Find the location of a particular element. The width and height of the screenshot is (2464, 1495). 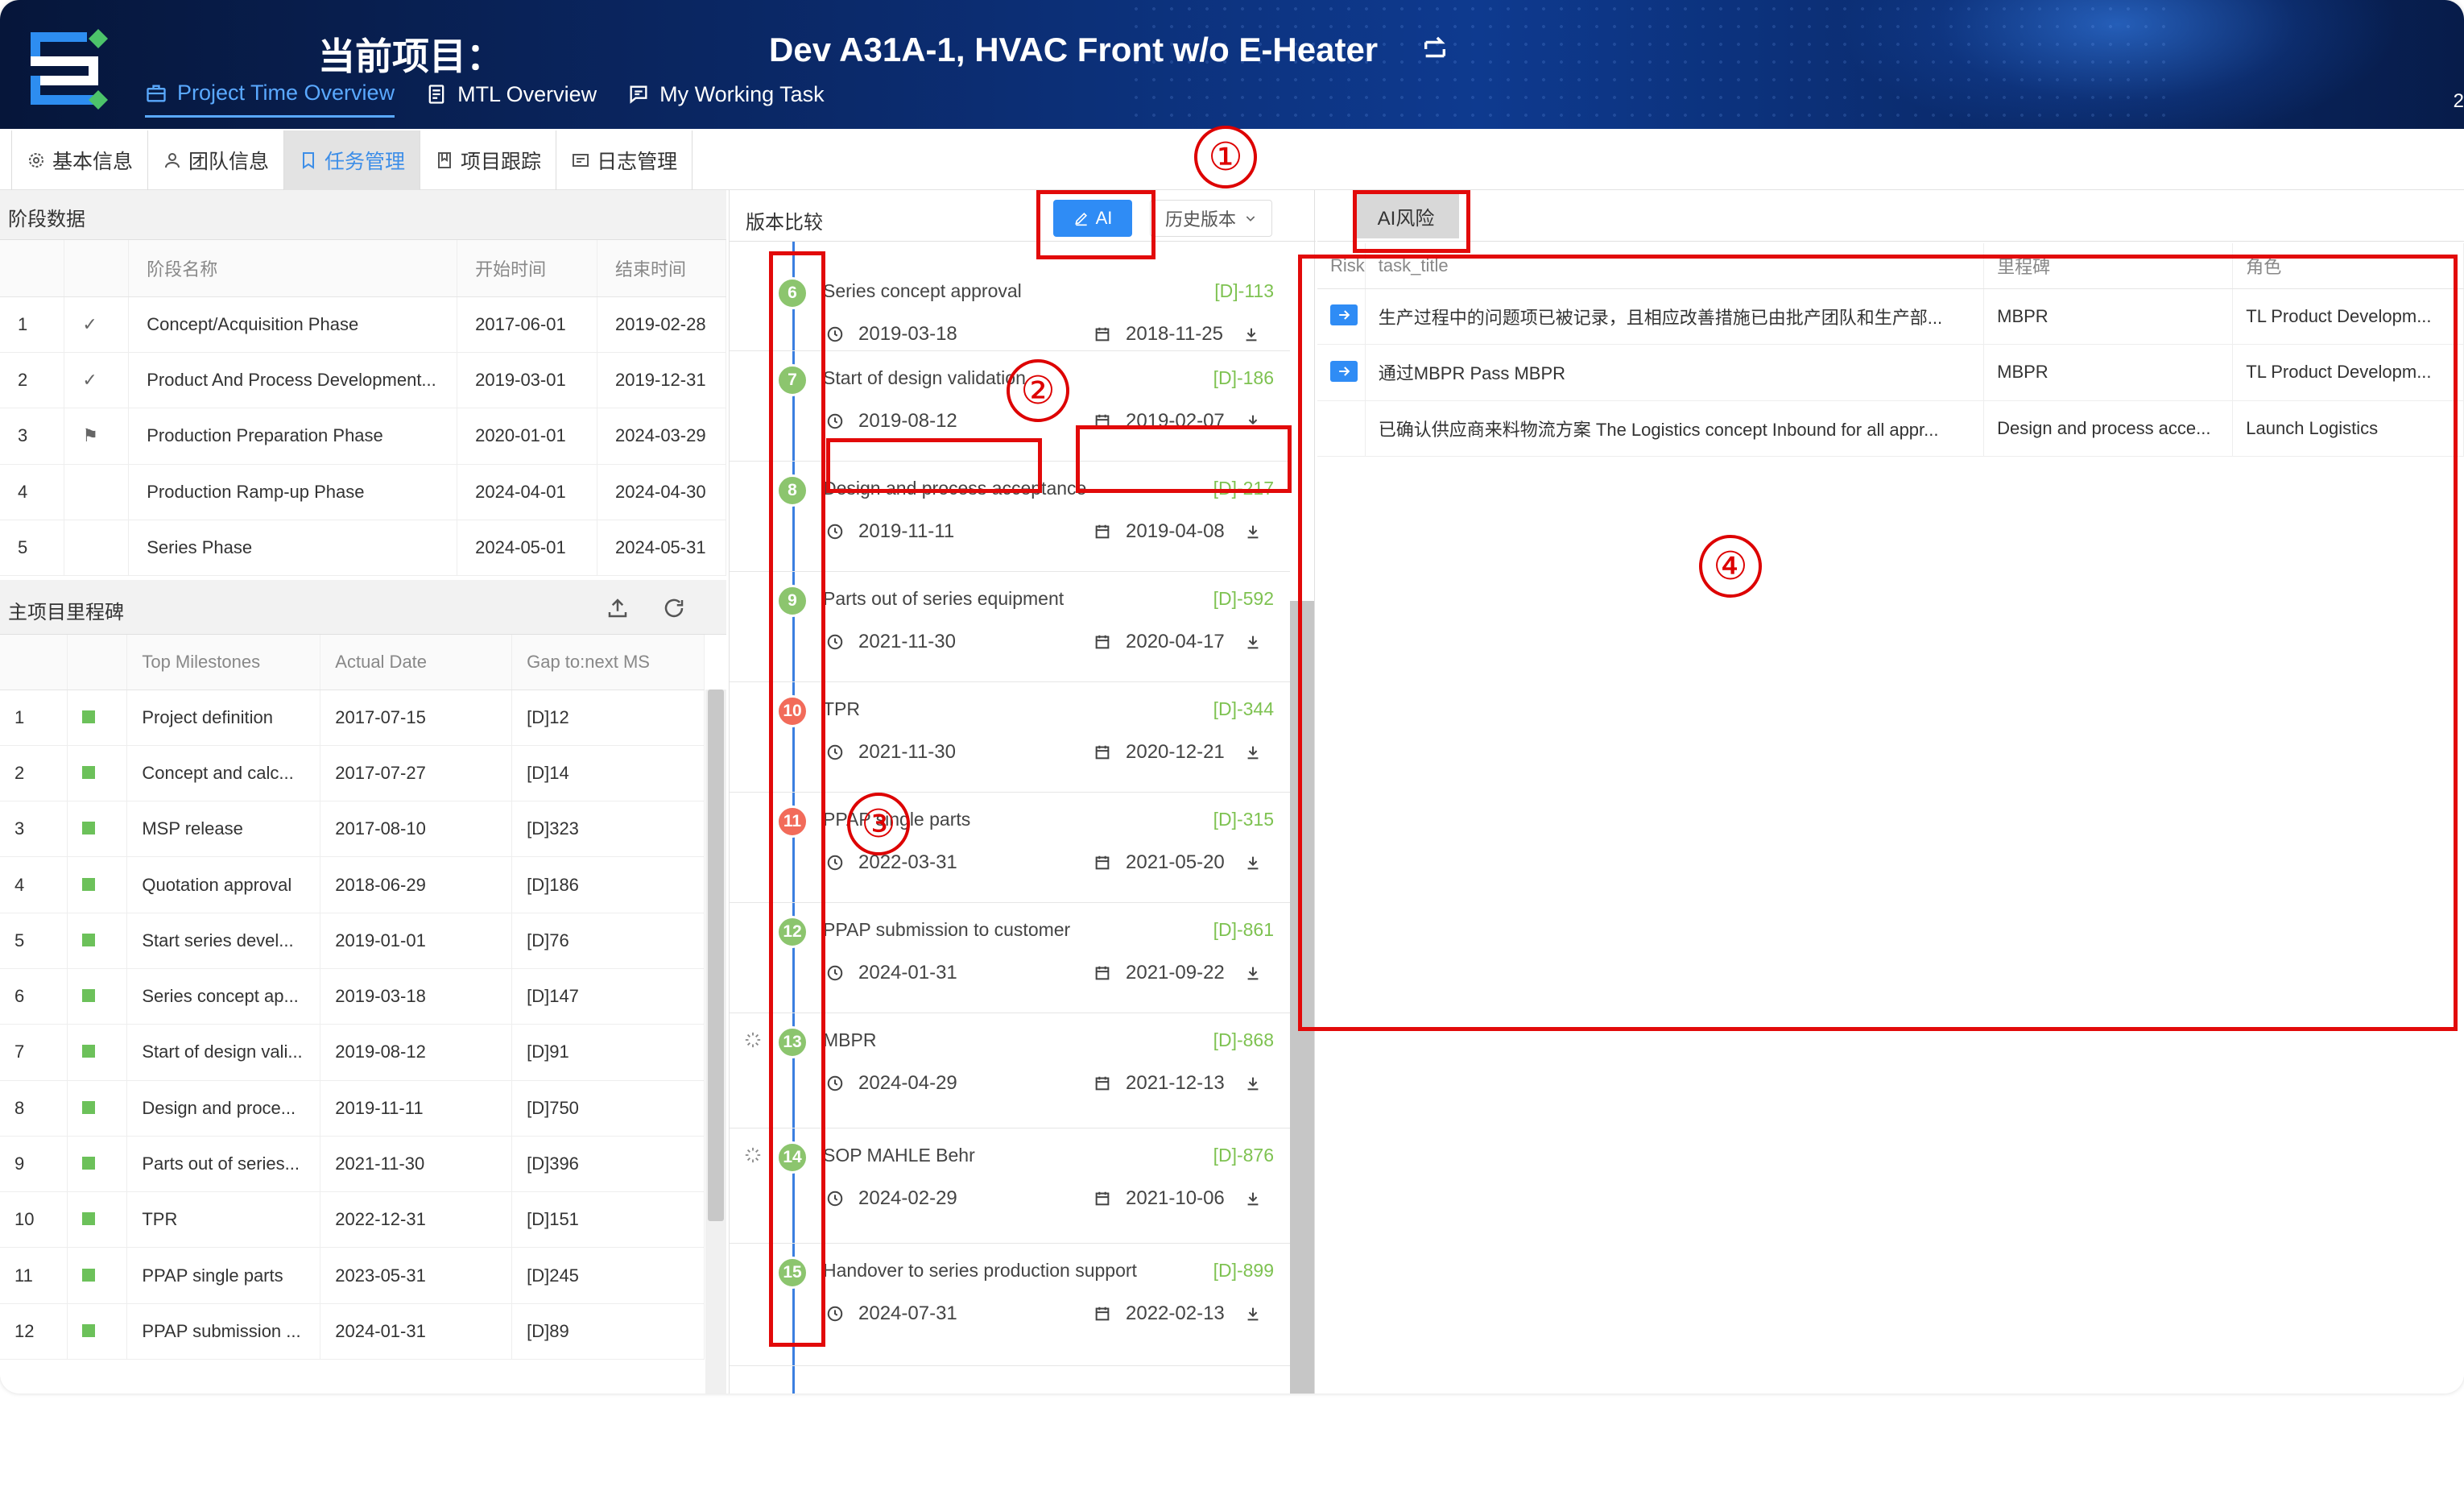

milestone-gap: [D]14 is located at coordinates (608, 773).